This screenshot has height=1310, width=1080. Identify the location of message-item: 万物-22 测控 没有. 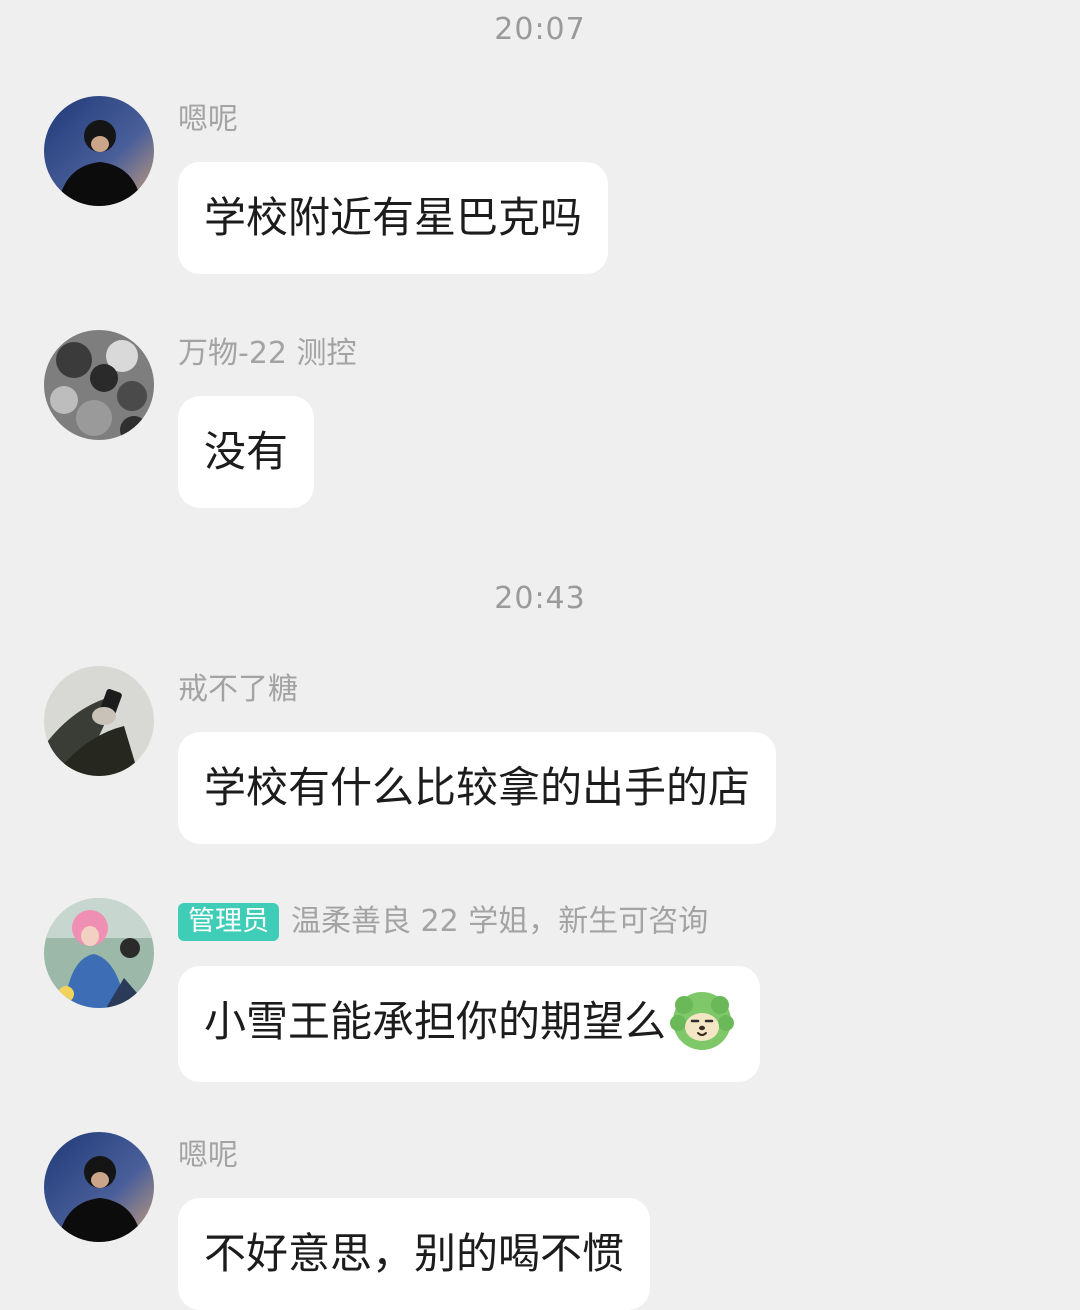
(544, 420).